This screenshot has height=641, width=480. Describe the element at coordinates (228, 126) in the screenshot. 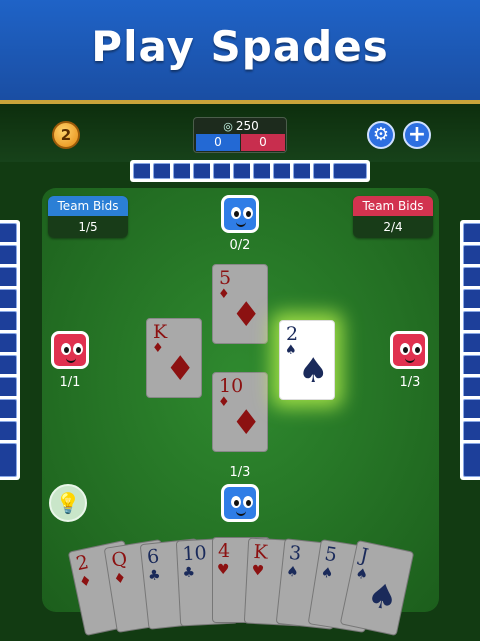

I see `target-icon: ◎` at that location.